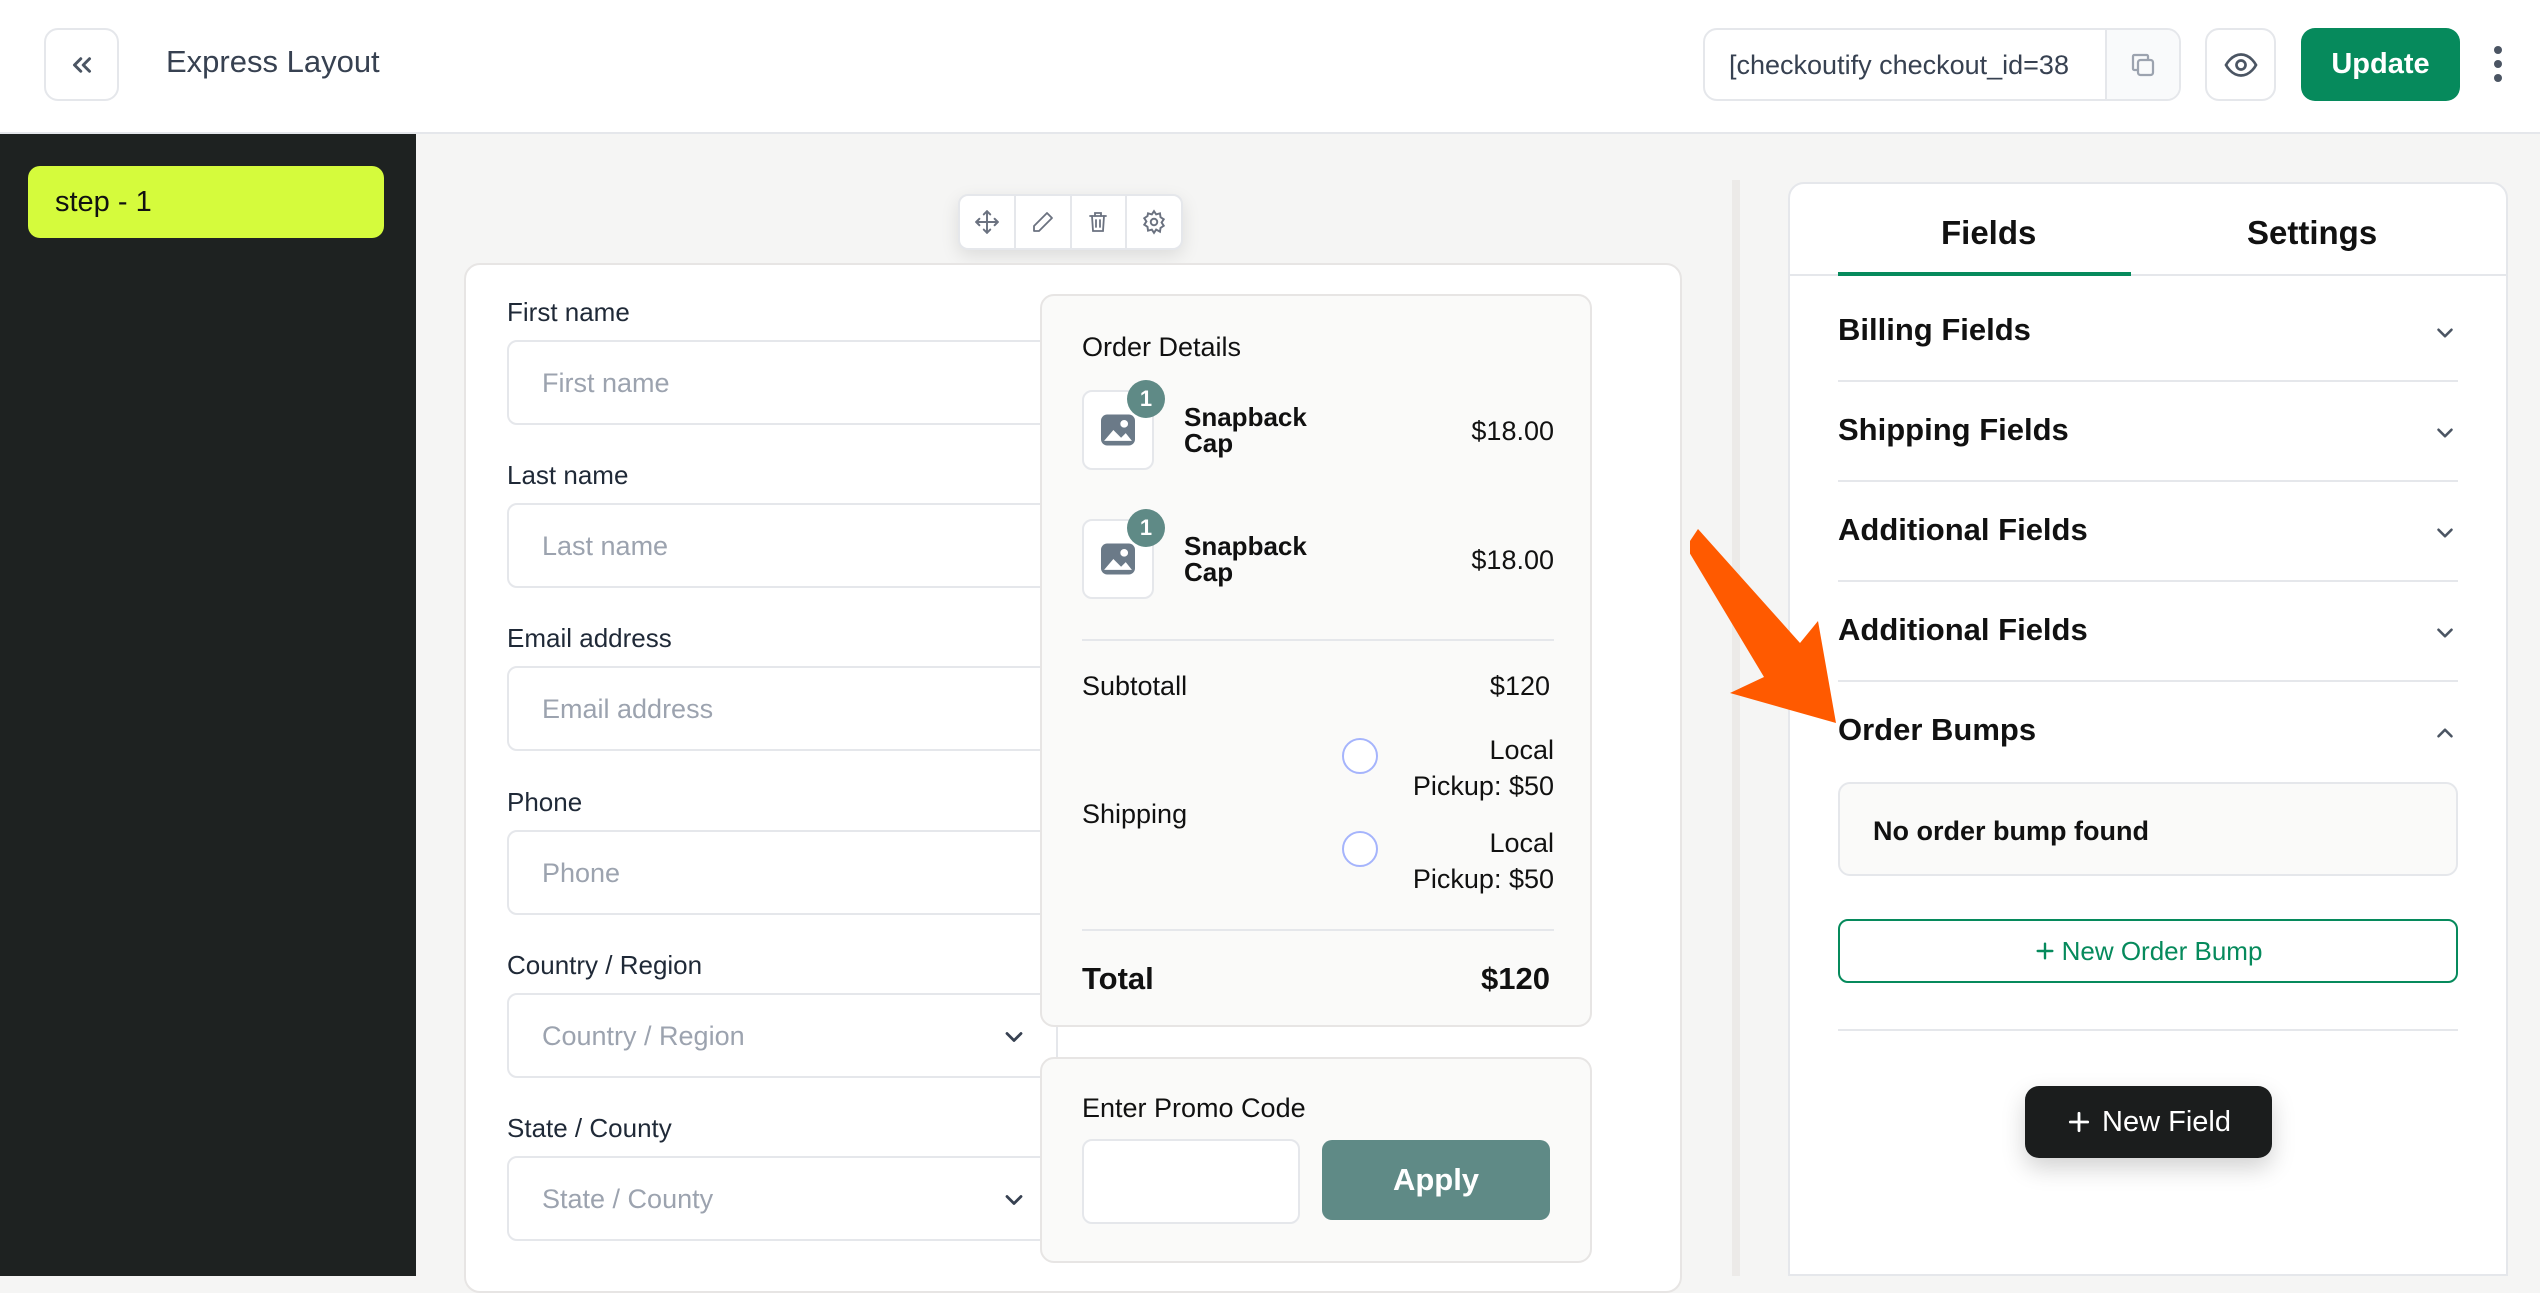 The width and height of the screenshot is (2540, 1293). What do you see at coordinates (589, 1128) in the screenshot?
I see `state-label: State / County` at bounding box center [589, 1128].